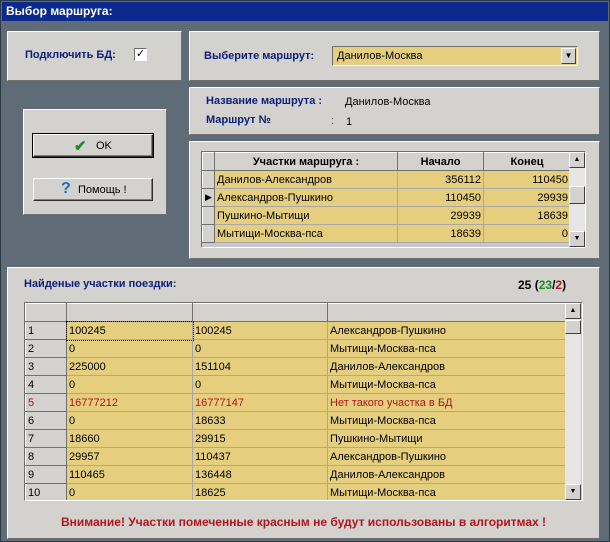 The height and width of the screenshot is (542, 610). What do you see at coordinates (70, 55) in the screenshot?
I see `db-label: Подключить БД:` at bounding box center [70, 55].